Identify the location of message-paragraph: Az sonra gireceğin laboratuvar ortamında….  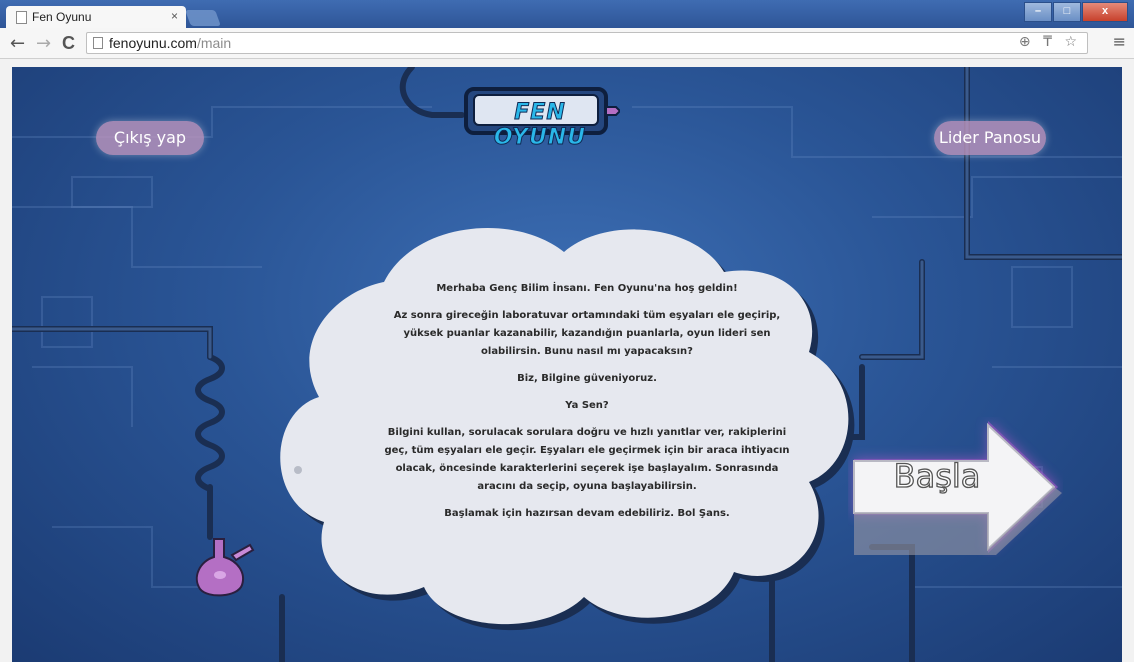
(587, 333).